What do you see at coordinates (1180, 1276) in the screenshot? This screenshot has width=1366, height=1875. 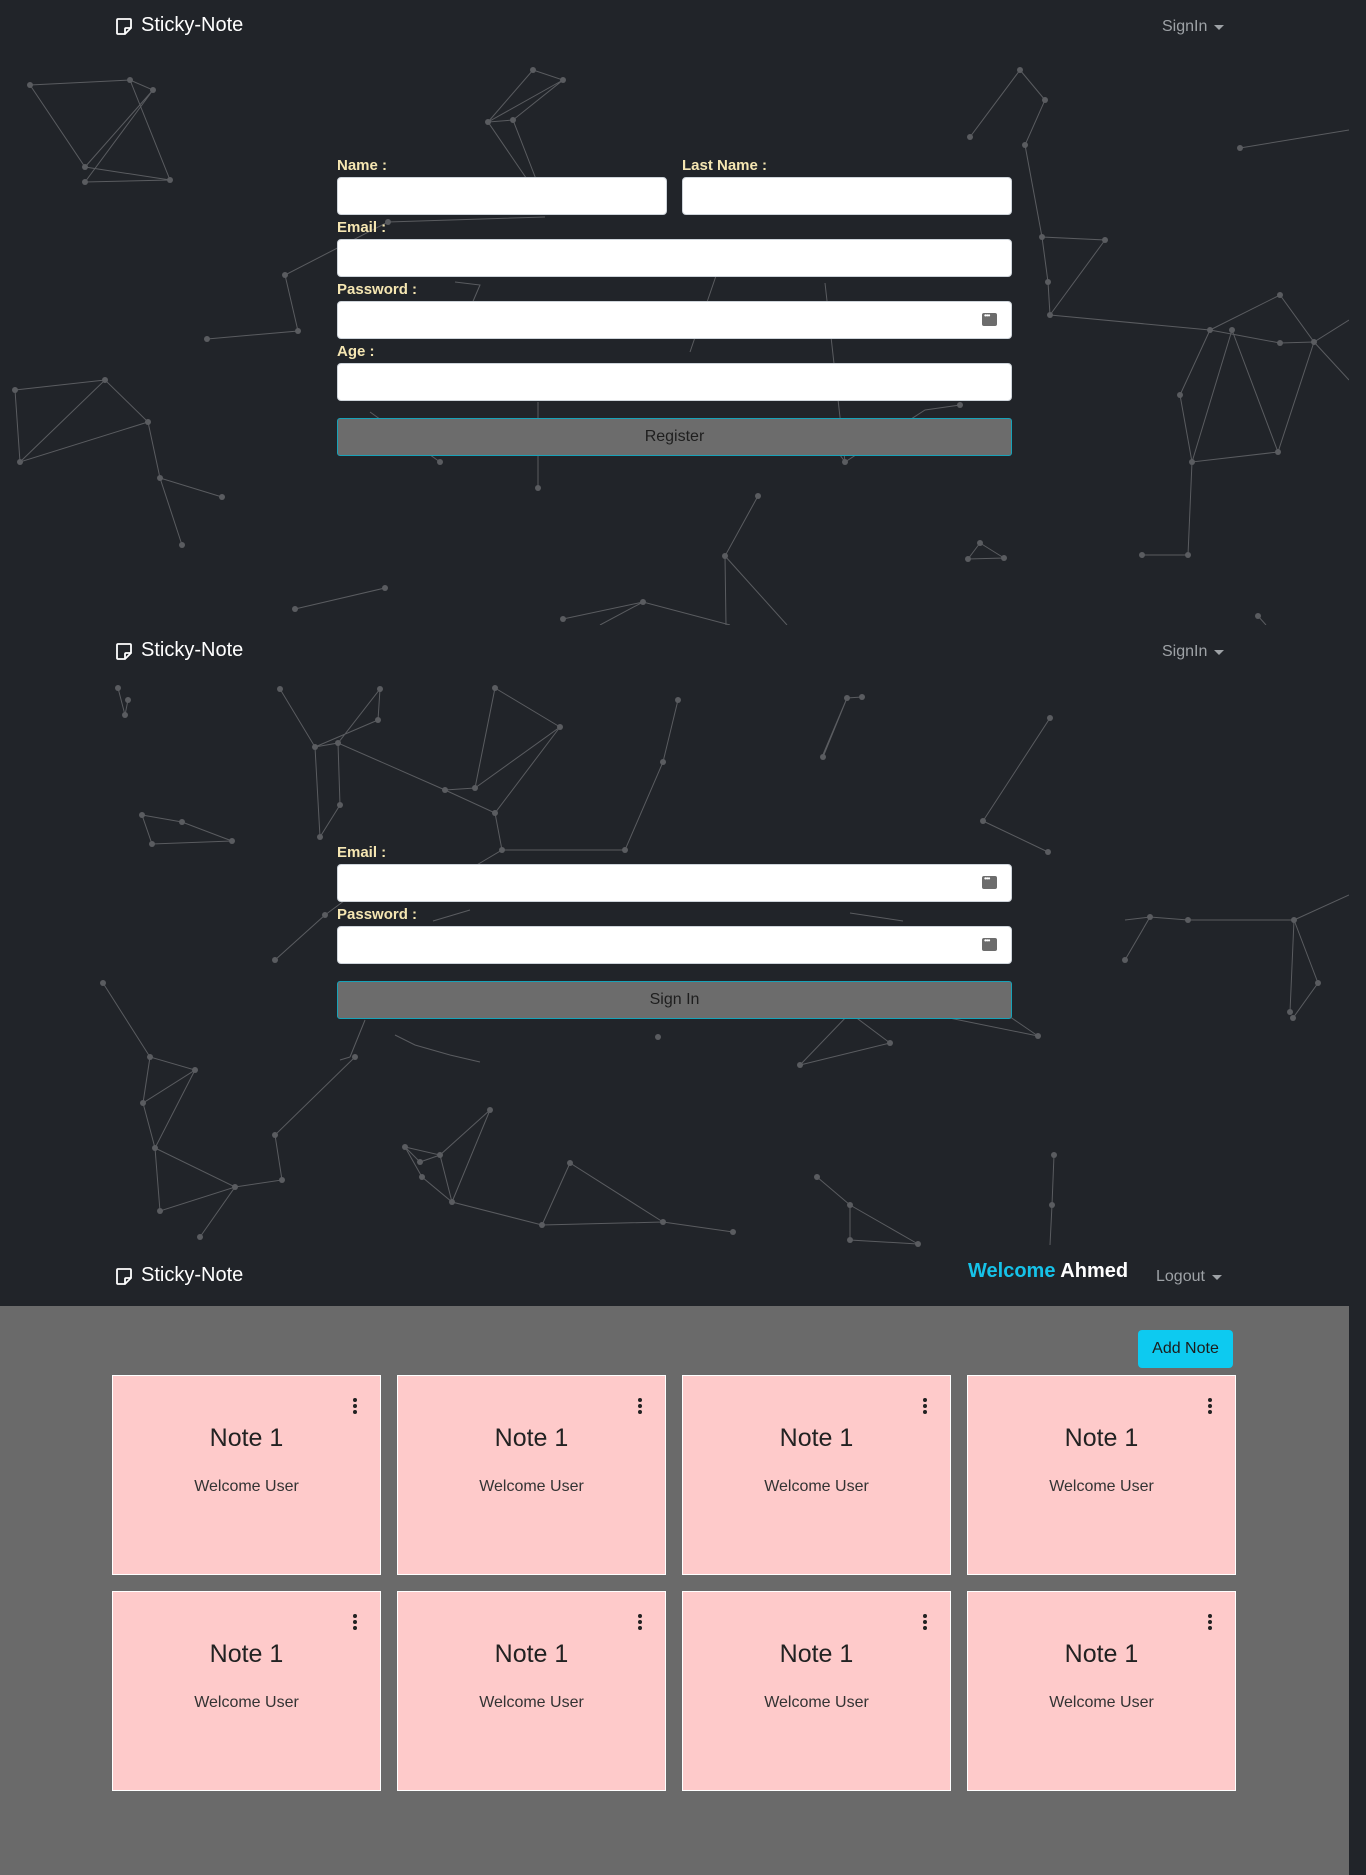 I see `logout-dropdown-label: Logout` at bounding box center [1180, 1276].